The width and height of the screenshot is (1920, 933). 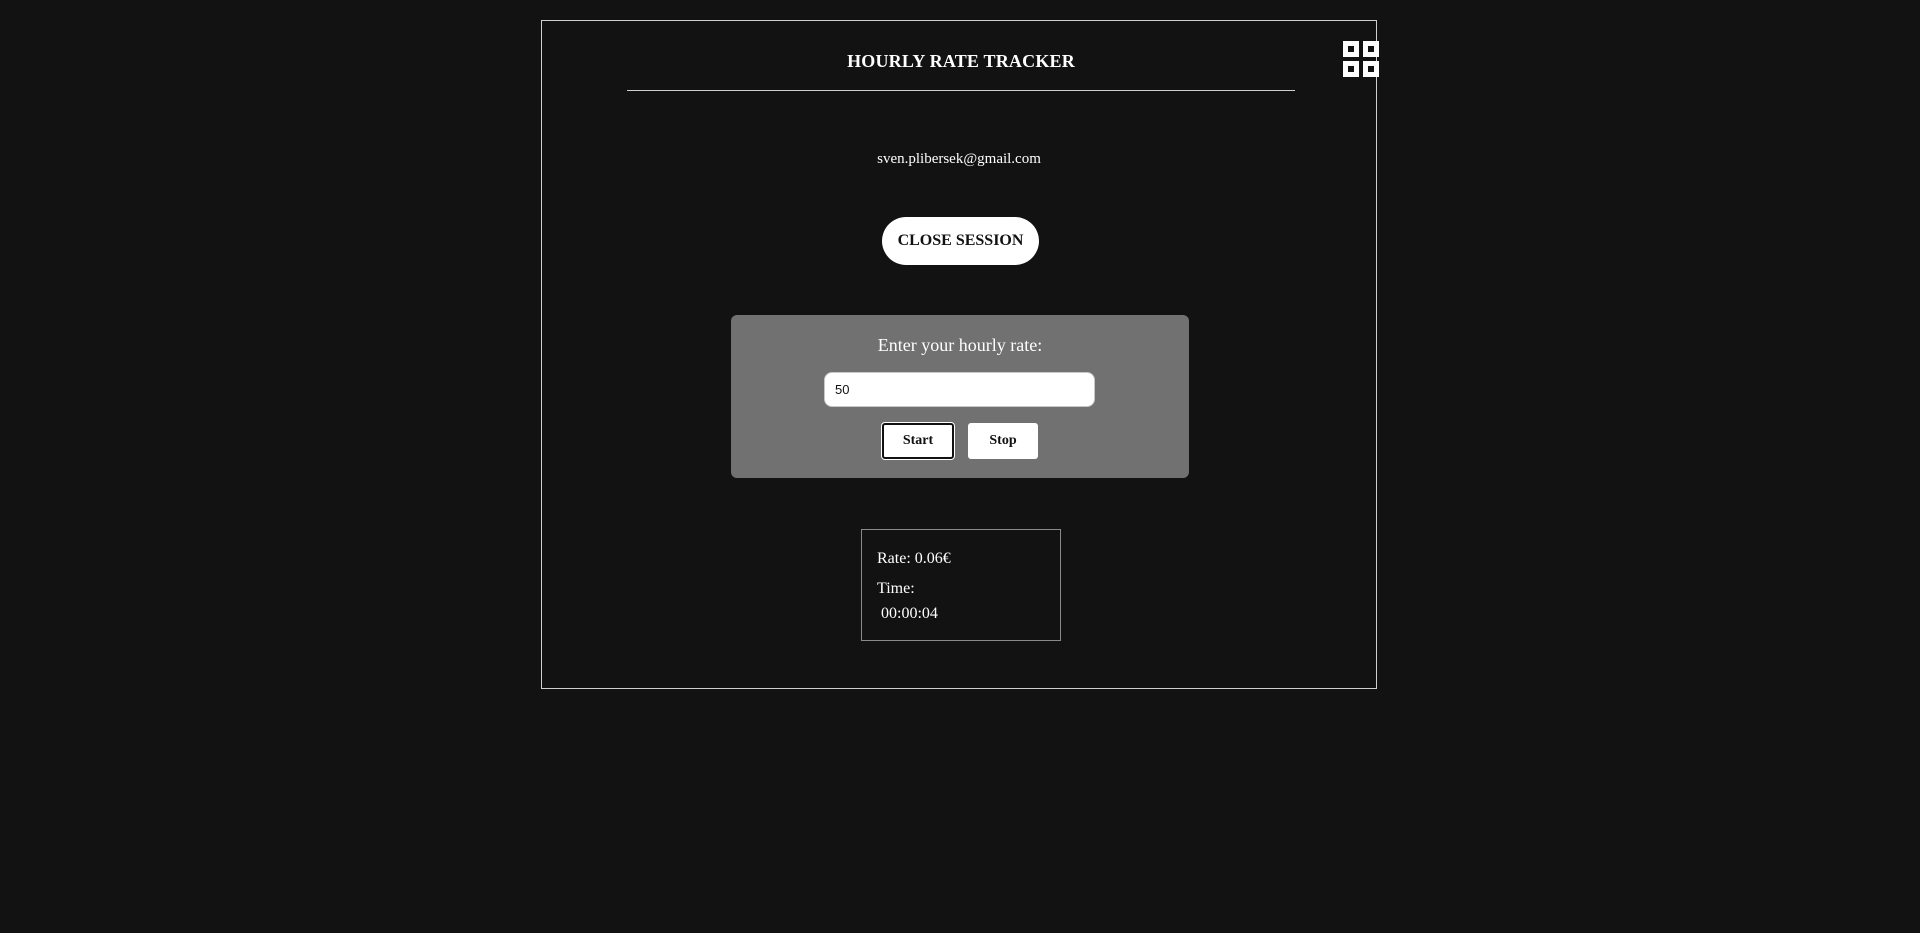 I want to click on header: HOURLY RATE TRACKER, so click(x=1003, y=56).